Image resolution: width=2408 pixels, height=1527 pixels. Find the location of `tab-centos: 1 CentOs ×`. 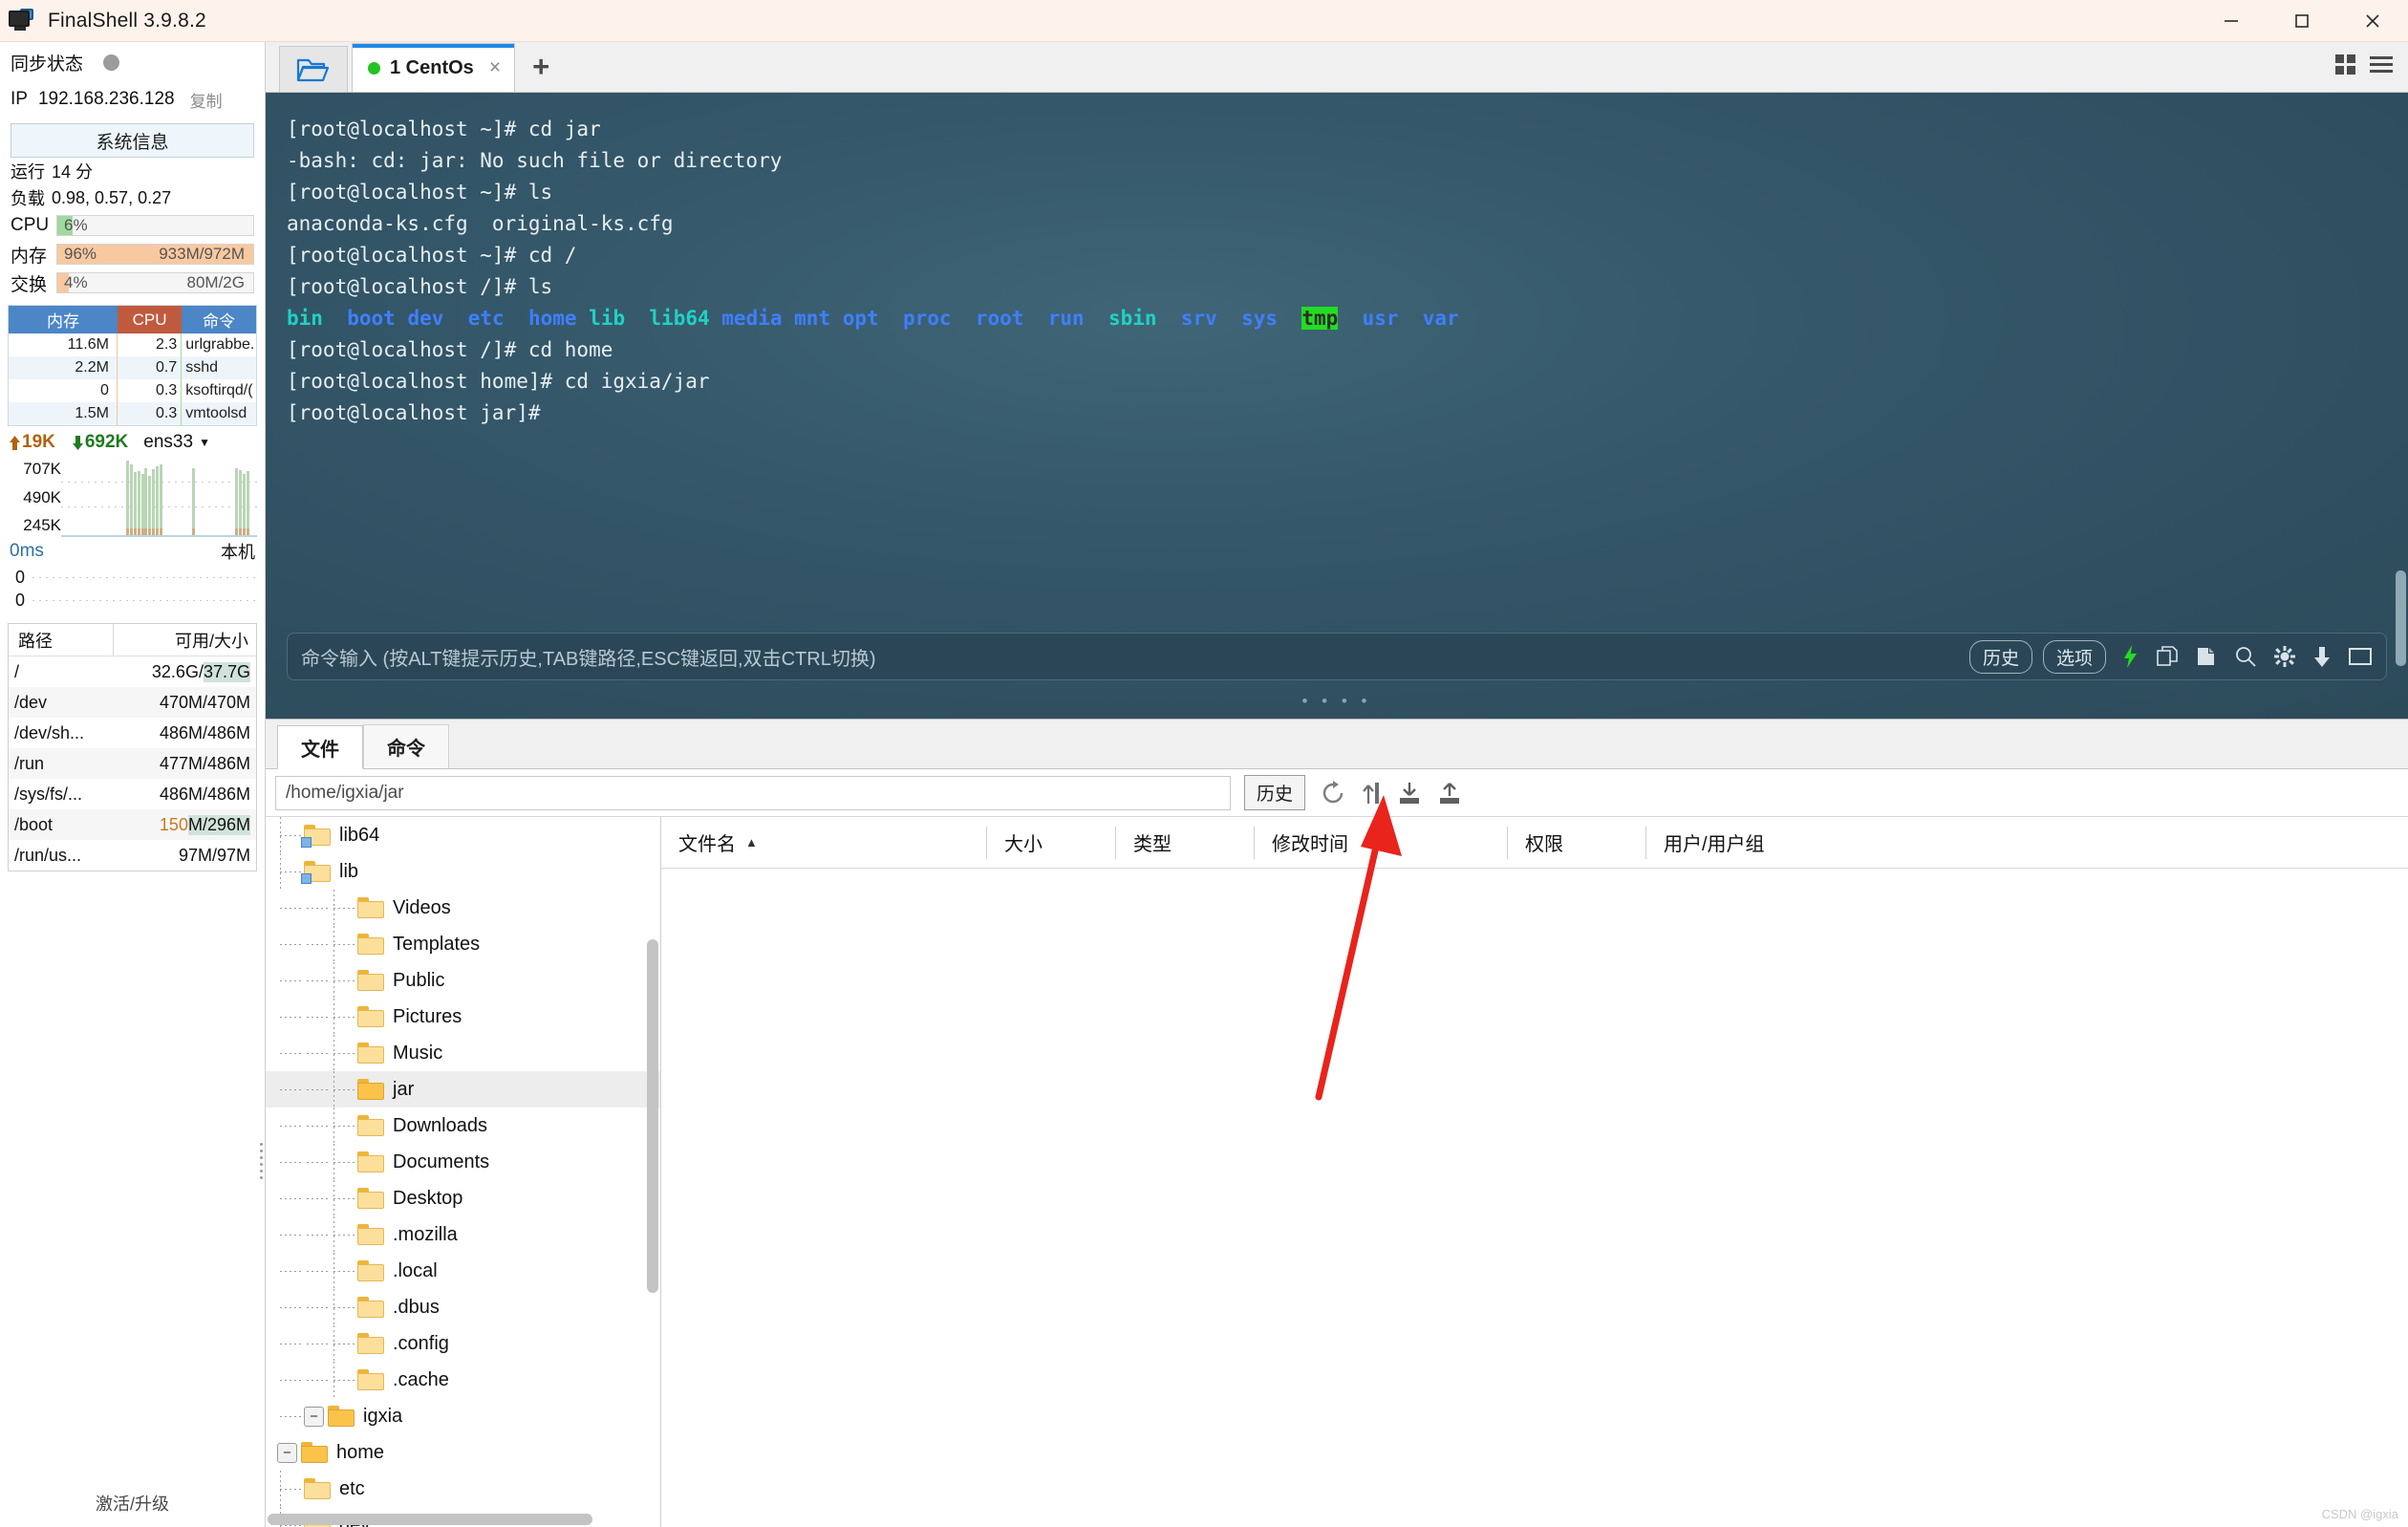

tab-centos: 1 CentOs × is located at coordinates (434, 68).